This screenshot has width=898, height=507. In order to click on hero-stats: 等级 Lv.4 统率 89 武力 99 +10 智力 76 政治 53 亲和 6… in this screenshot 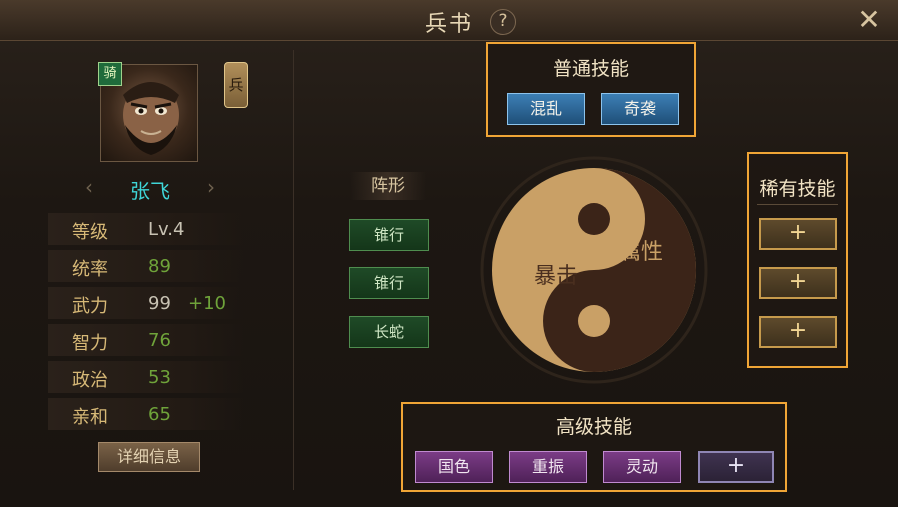, I will do `click(146, 324)`.